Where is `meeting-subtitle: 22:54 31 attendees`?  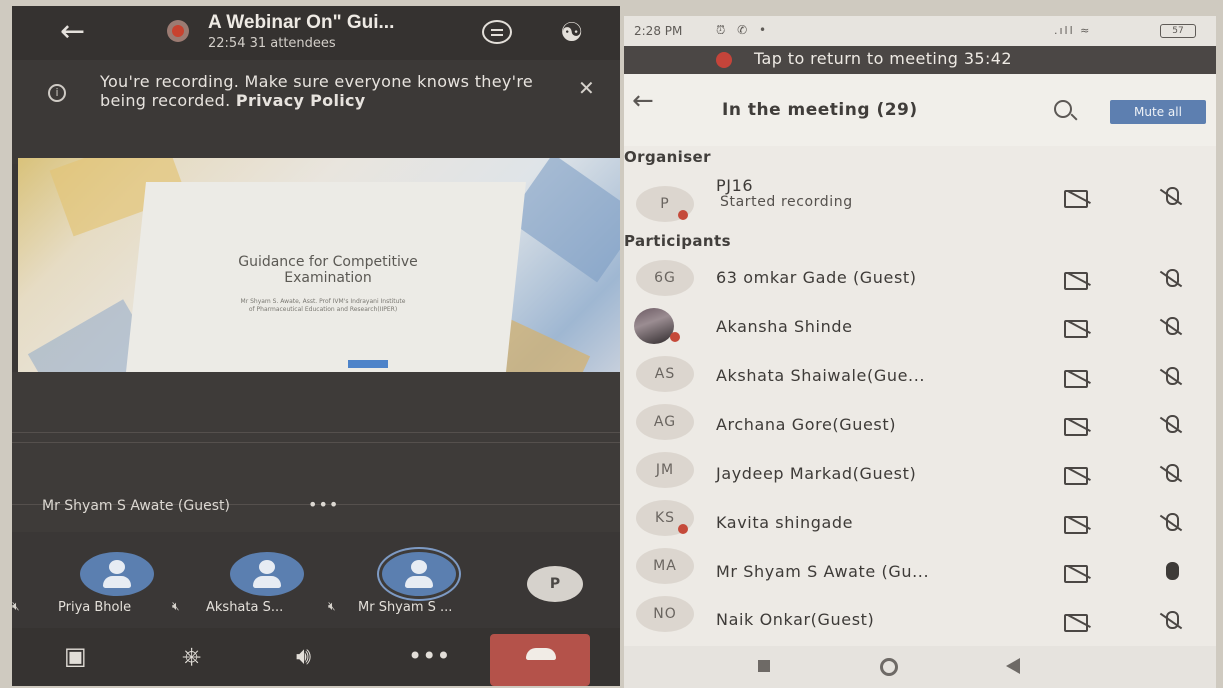 meeting-subtitle: 22:54 31 attendees is located at coordinates (272, 43).